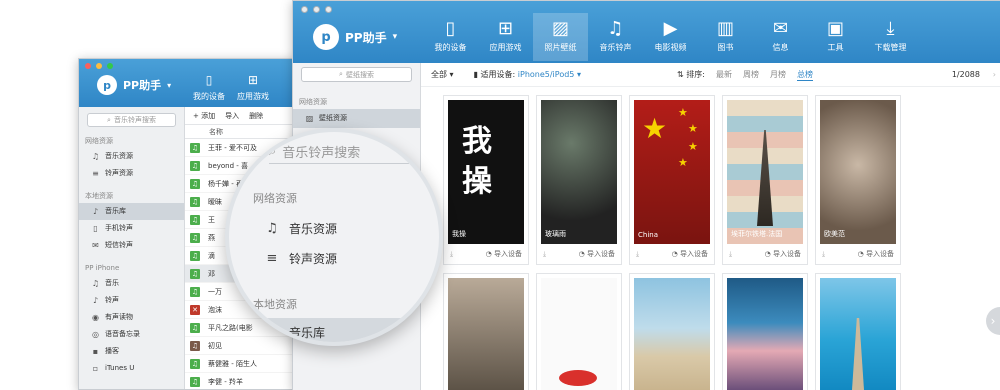 Image resolution: width=1000 pixels, height=390 pixels. I want to click on sidebar-item-wallpaper-resource: ▨ 壁纸资源, so click(356, 118).